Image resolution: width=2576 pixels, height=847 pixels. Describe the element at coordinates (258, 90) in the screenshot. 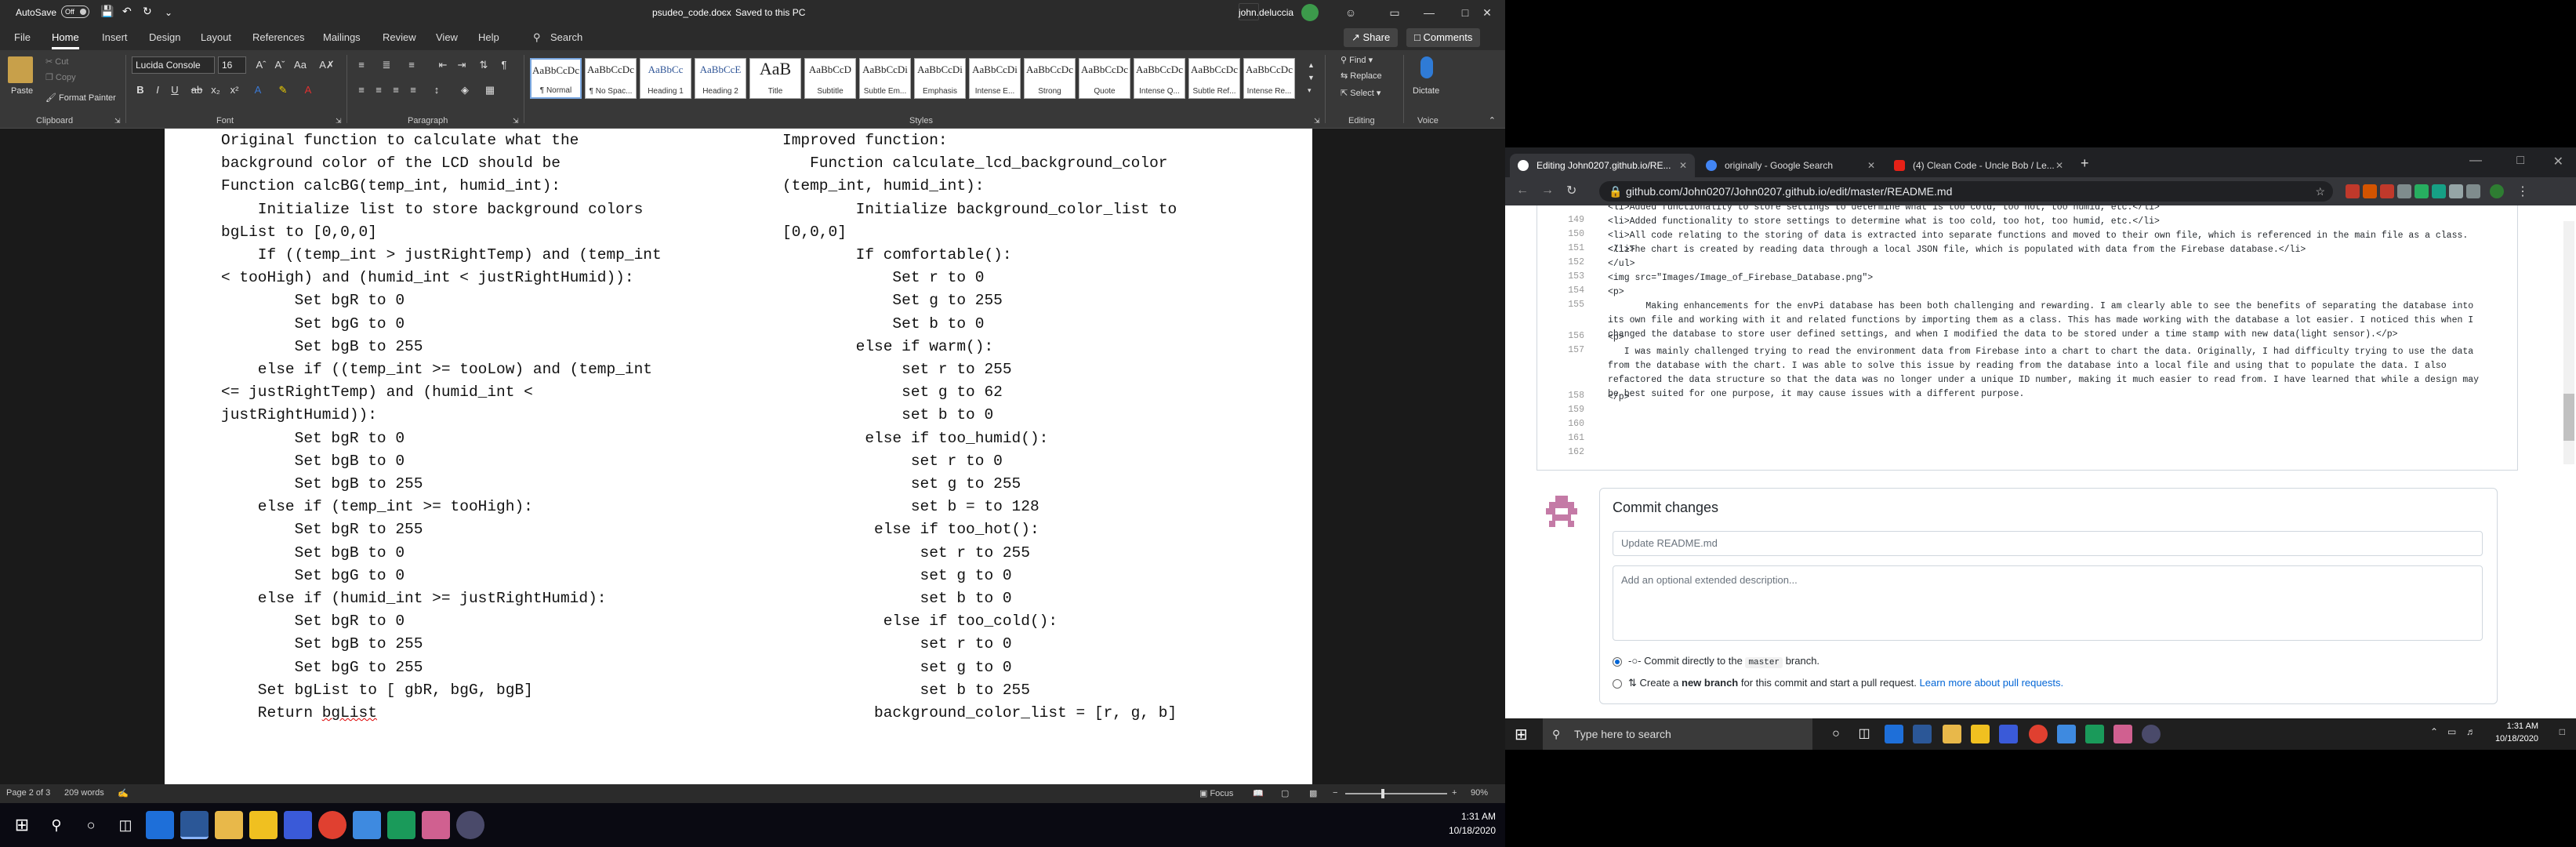

I see `text-effects-icon: A` at that location.